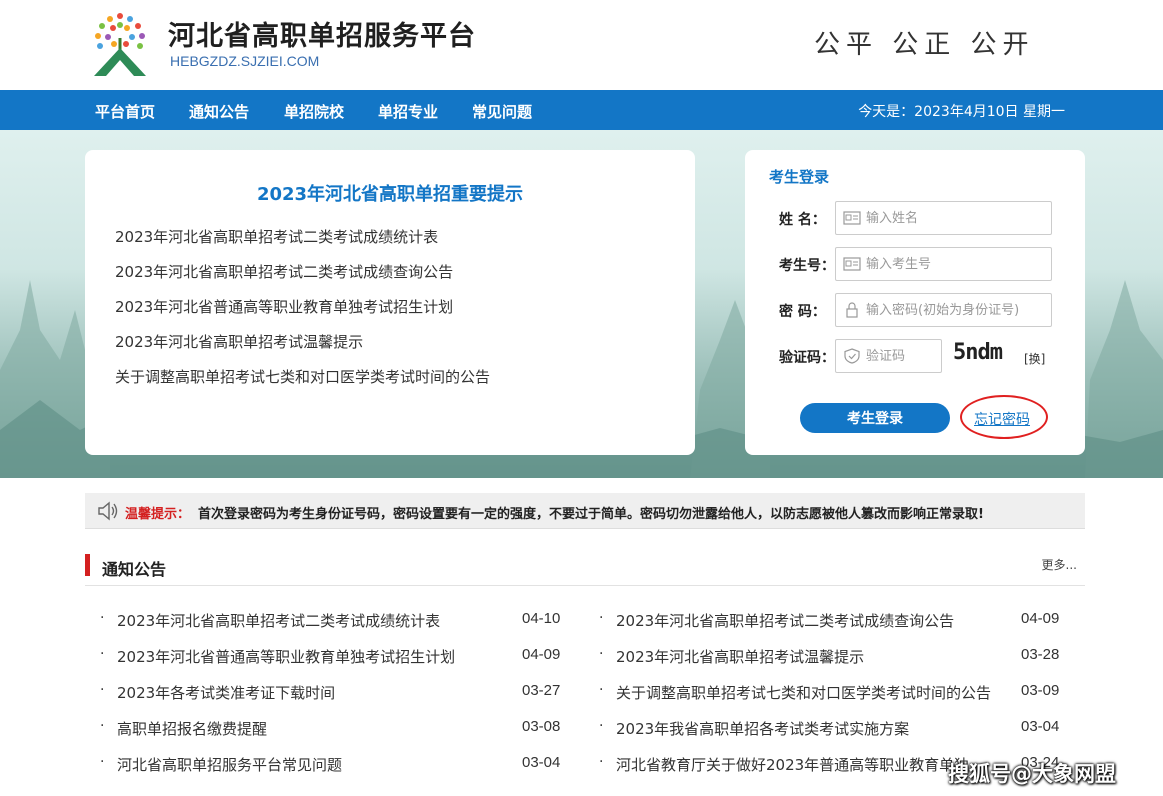 The height and width of the screenshot is (796, 1163). What do you see at coordinates (219, 111) in the screenshot?
I see `nav-item-notices: 通知公告` at bounding box center [219, 111].